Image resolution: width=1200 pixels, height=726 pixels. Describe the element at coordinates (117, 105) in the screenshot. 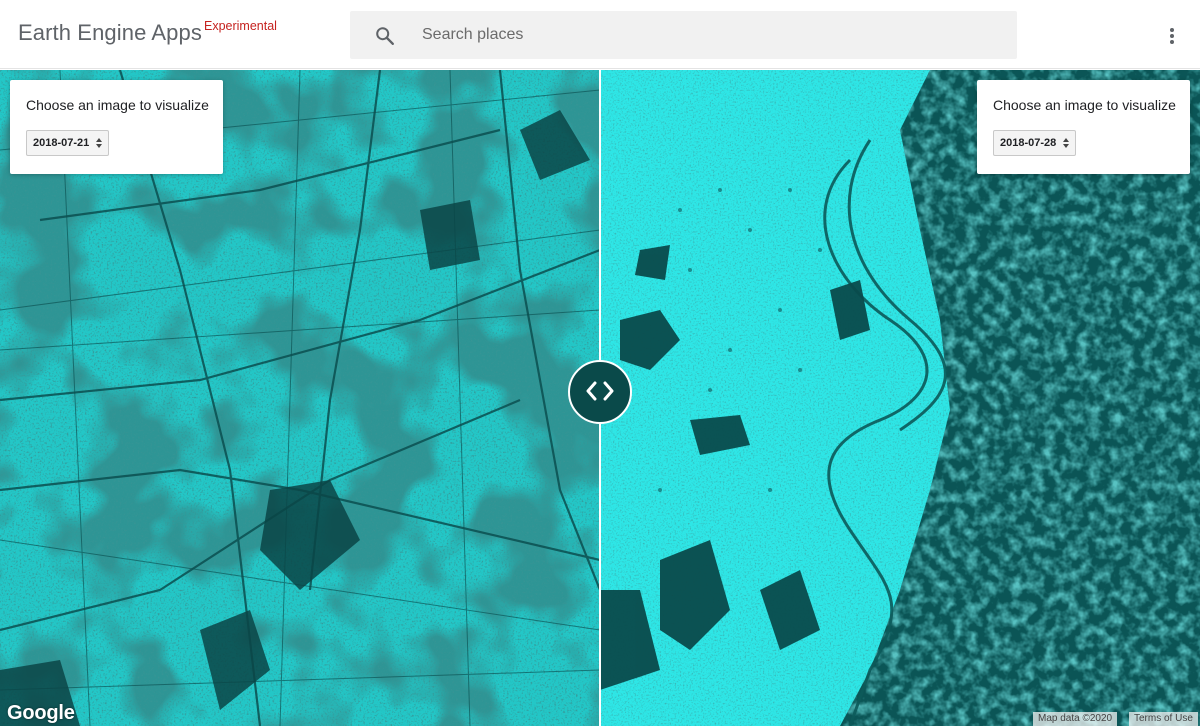

I see `left-panel-title: Choose an image to visualize` at that location.